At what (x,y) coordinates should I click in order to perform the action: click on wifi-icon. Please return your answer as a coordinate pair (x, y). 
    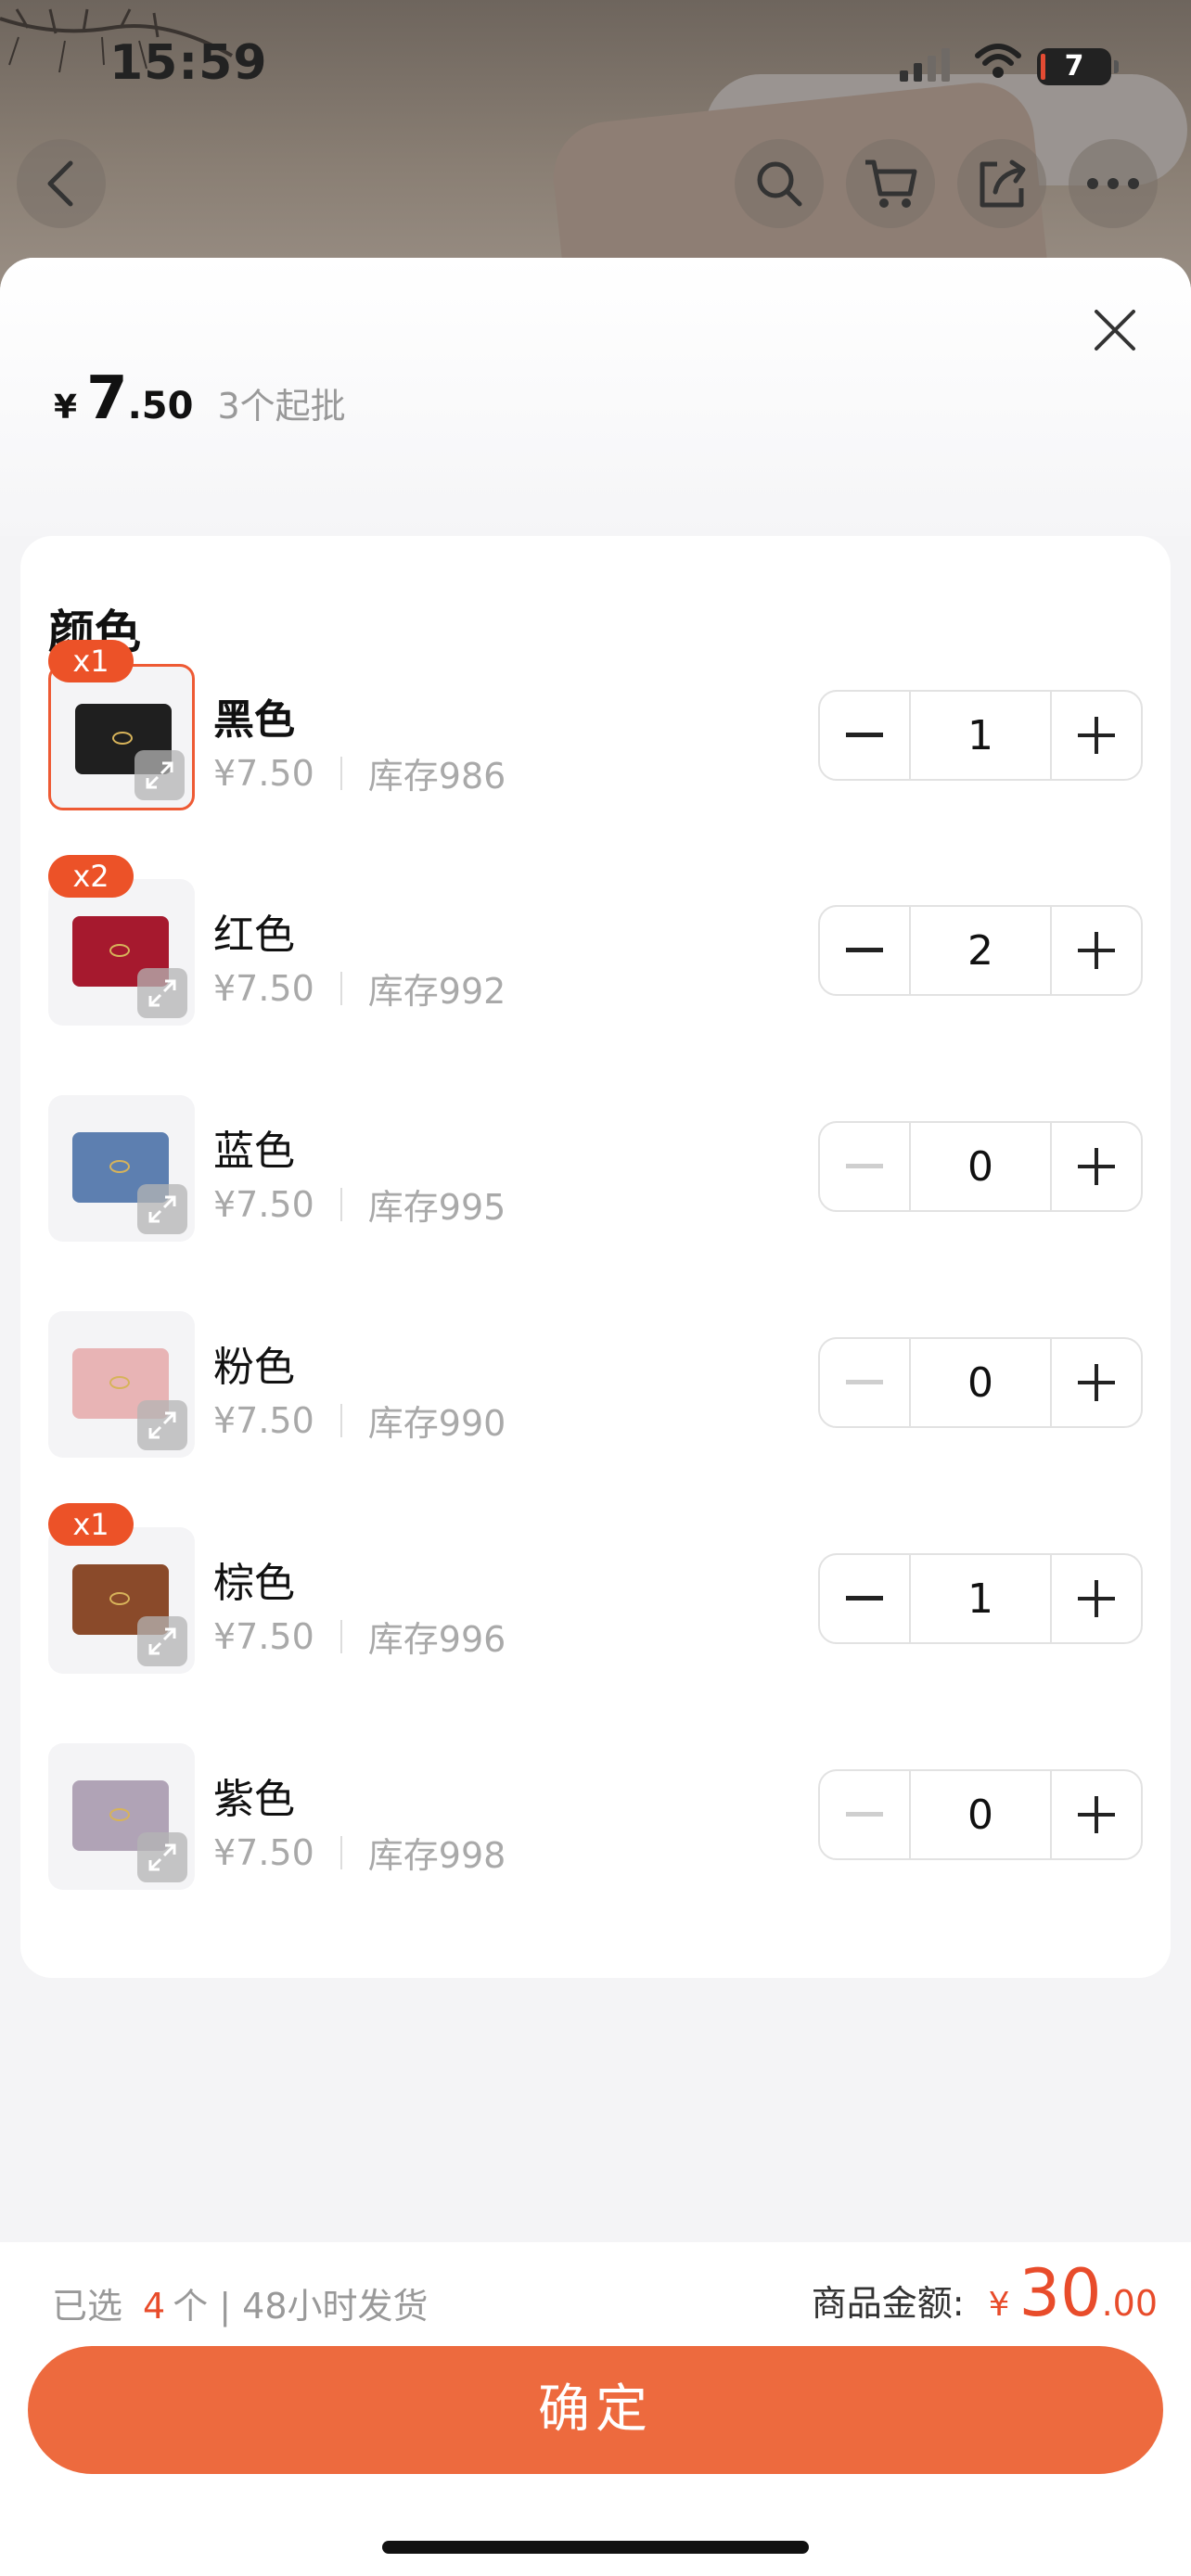
    Looking at the image, I should click on (998, 61).